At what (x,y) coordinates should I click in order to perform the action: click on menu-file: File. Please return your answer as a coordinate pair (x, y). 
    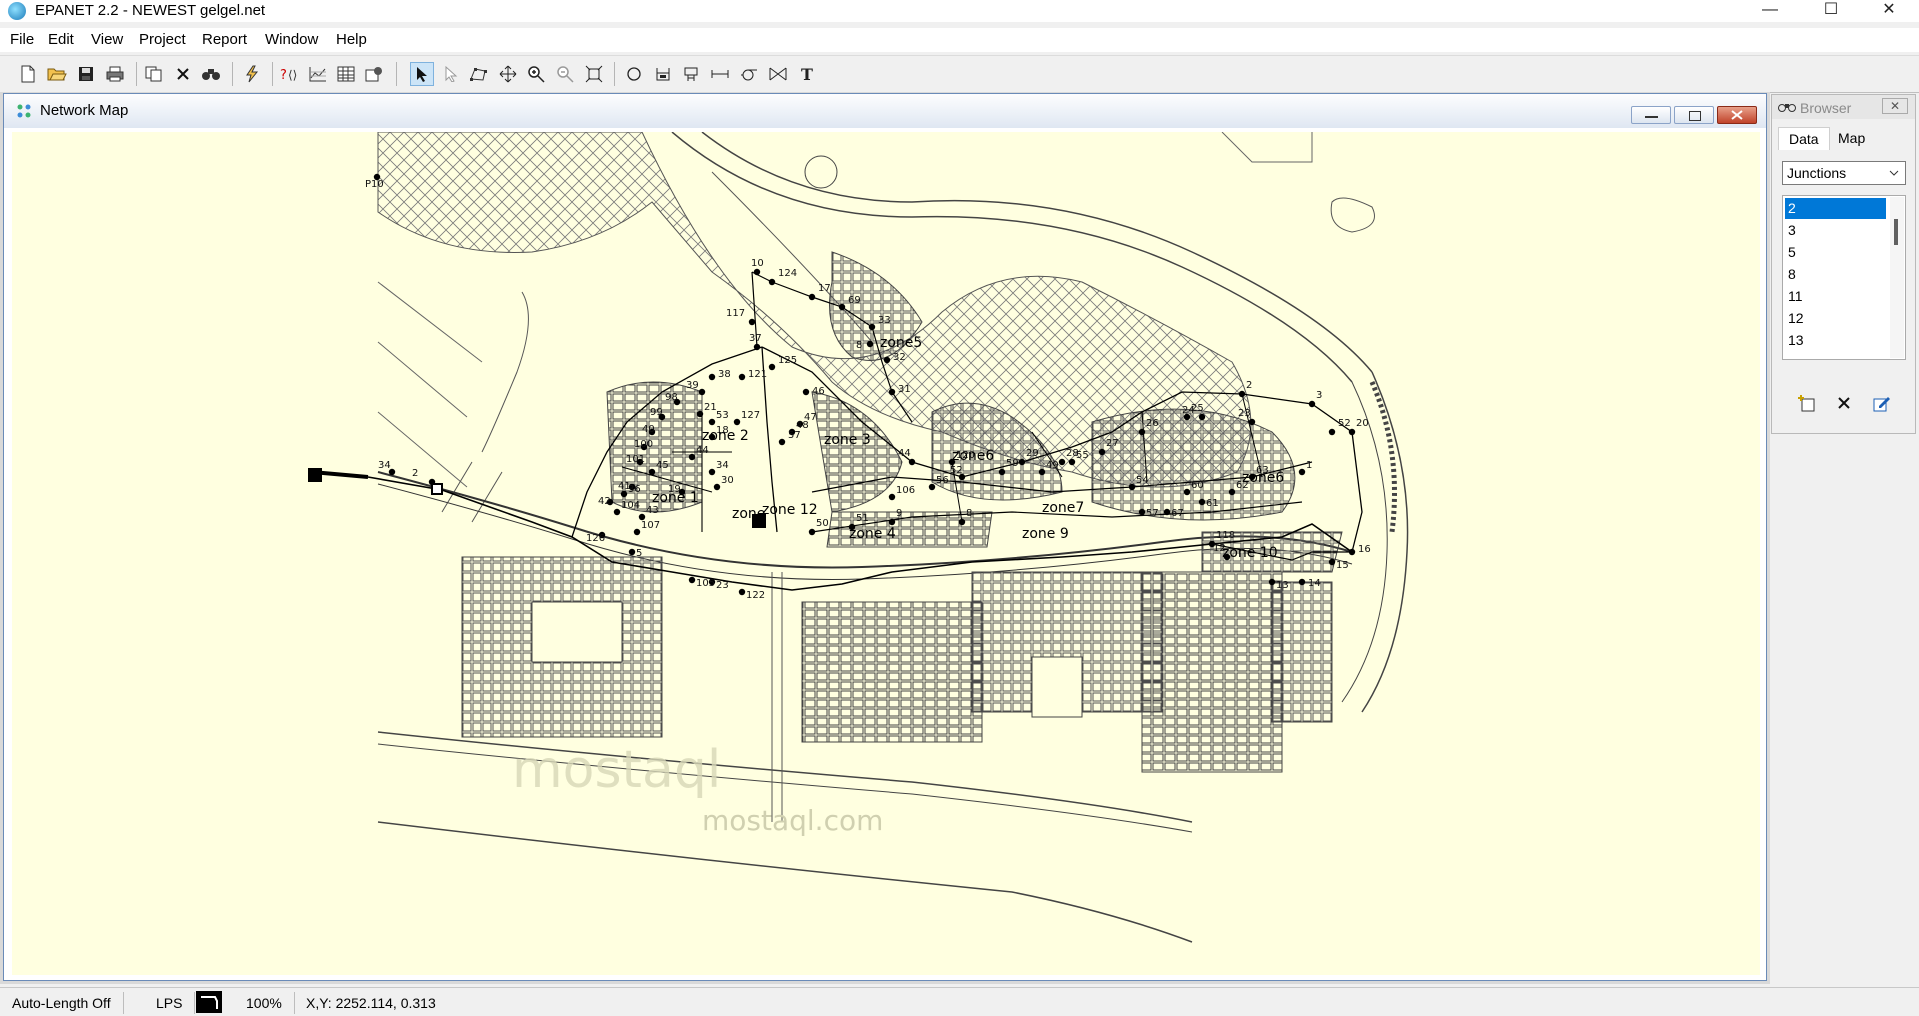
    Looking at the image, I should click on (22, 39).